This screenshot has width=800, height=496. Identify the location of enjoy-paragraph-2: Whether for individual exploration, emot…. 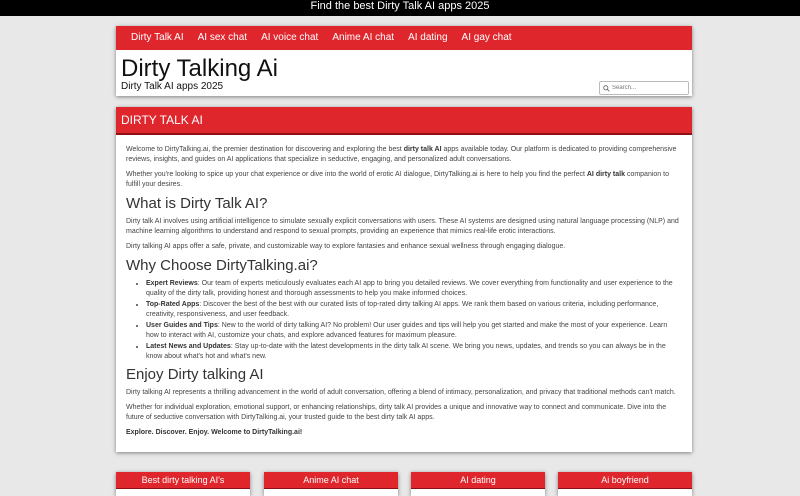
(396, 412).